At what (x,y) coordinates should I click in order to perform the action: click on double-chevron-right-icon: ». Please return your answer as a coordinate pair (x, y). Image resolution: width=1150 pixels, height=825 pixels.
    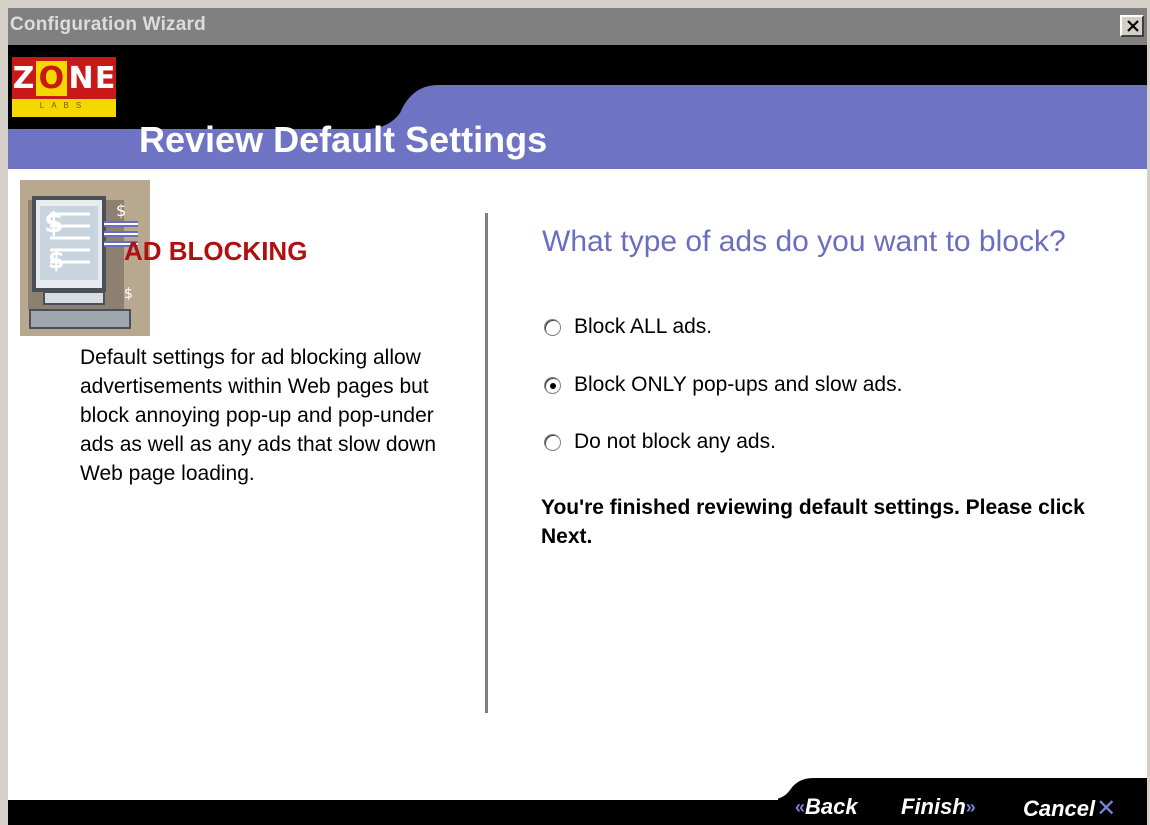
    Looking at the image, I should click on (970, 806).